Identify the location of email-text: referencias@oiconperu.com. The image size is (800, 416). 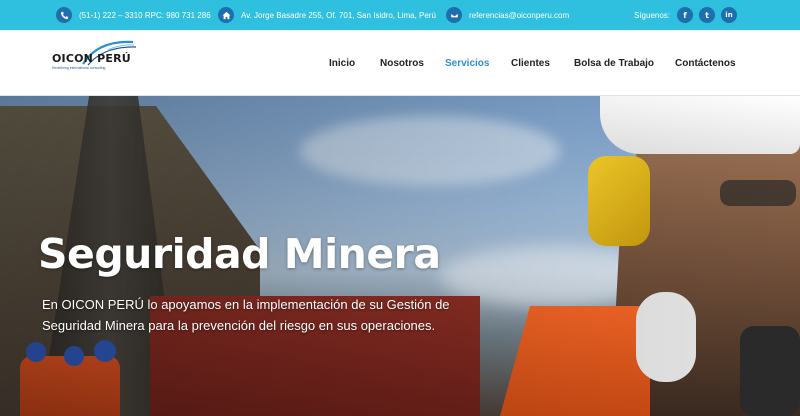
(519, 15).